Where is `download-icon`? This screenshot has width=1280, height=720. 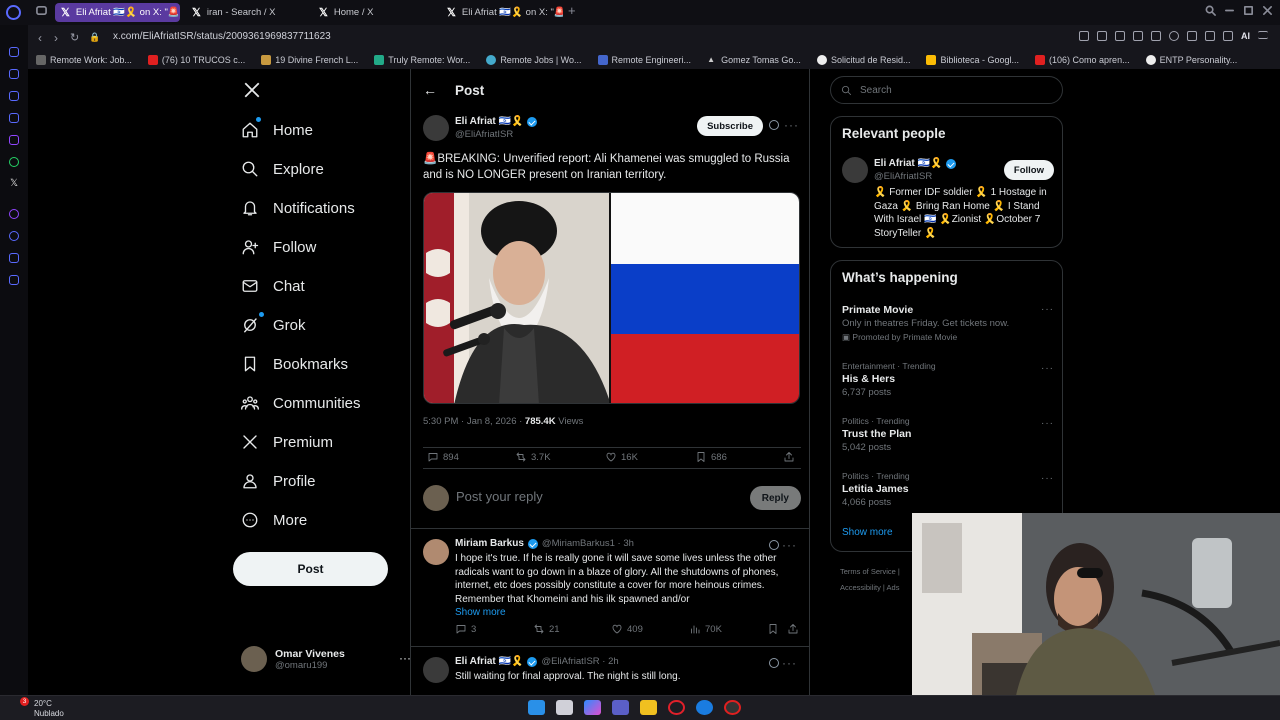
download-icon is located at coordinates (1228, 36).